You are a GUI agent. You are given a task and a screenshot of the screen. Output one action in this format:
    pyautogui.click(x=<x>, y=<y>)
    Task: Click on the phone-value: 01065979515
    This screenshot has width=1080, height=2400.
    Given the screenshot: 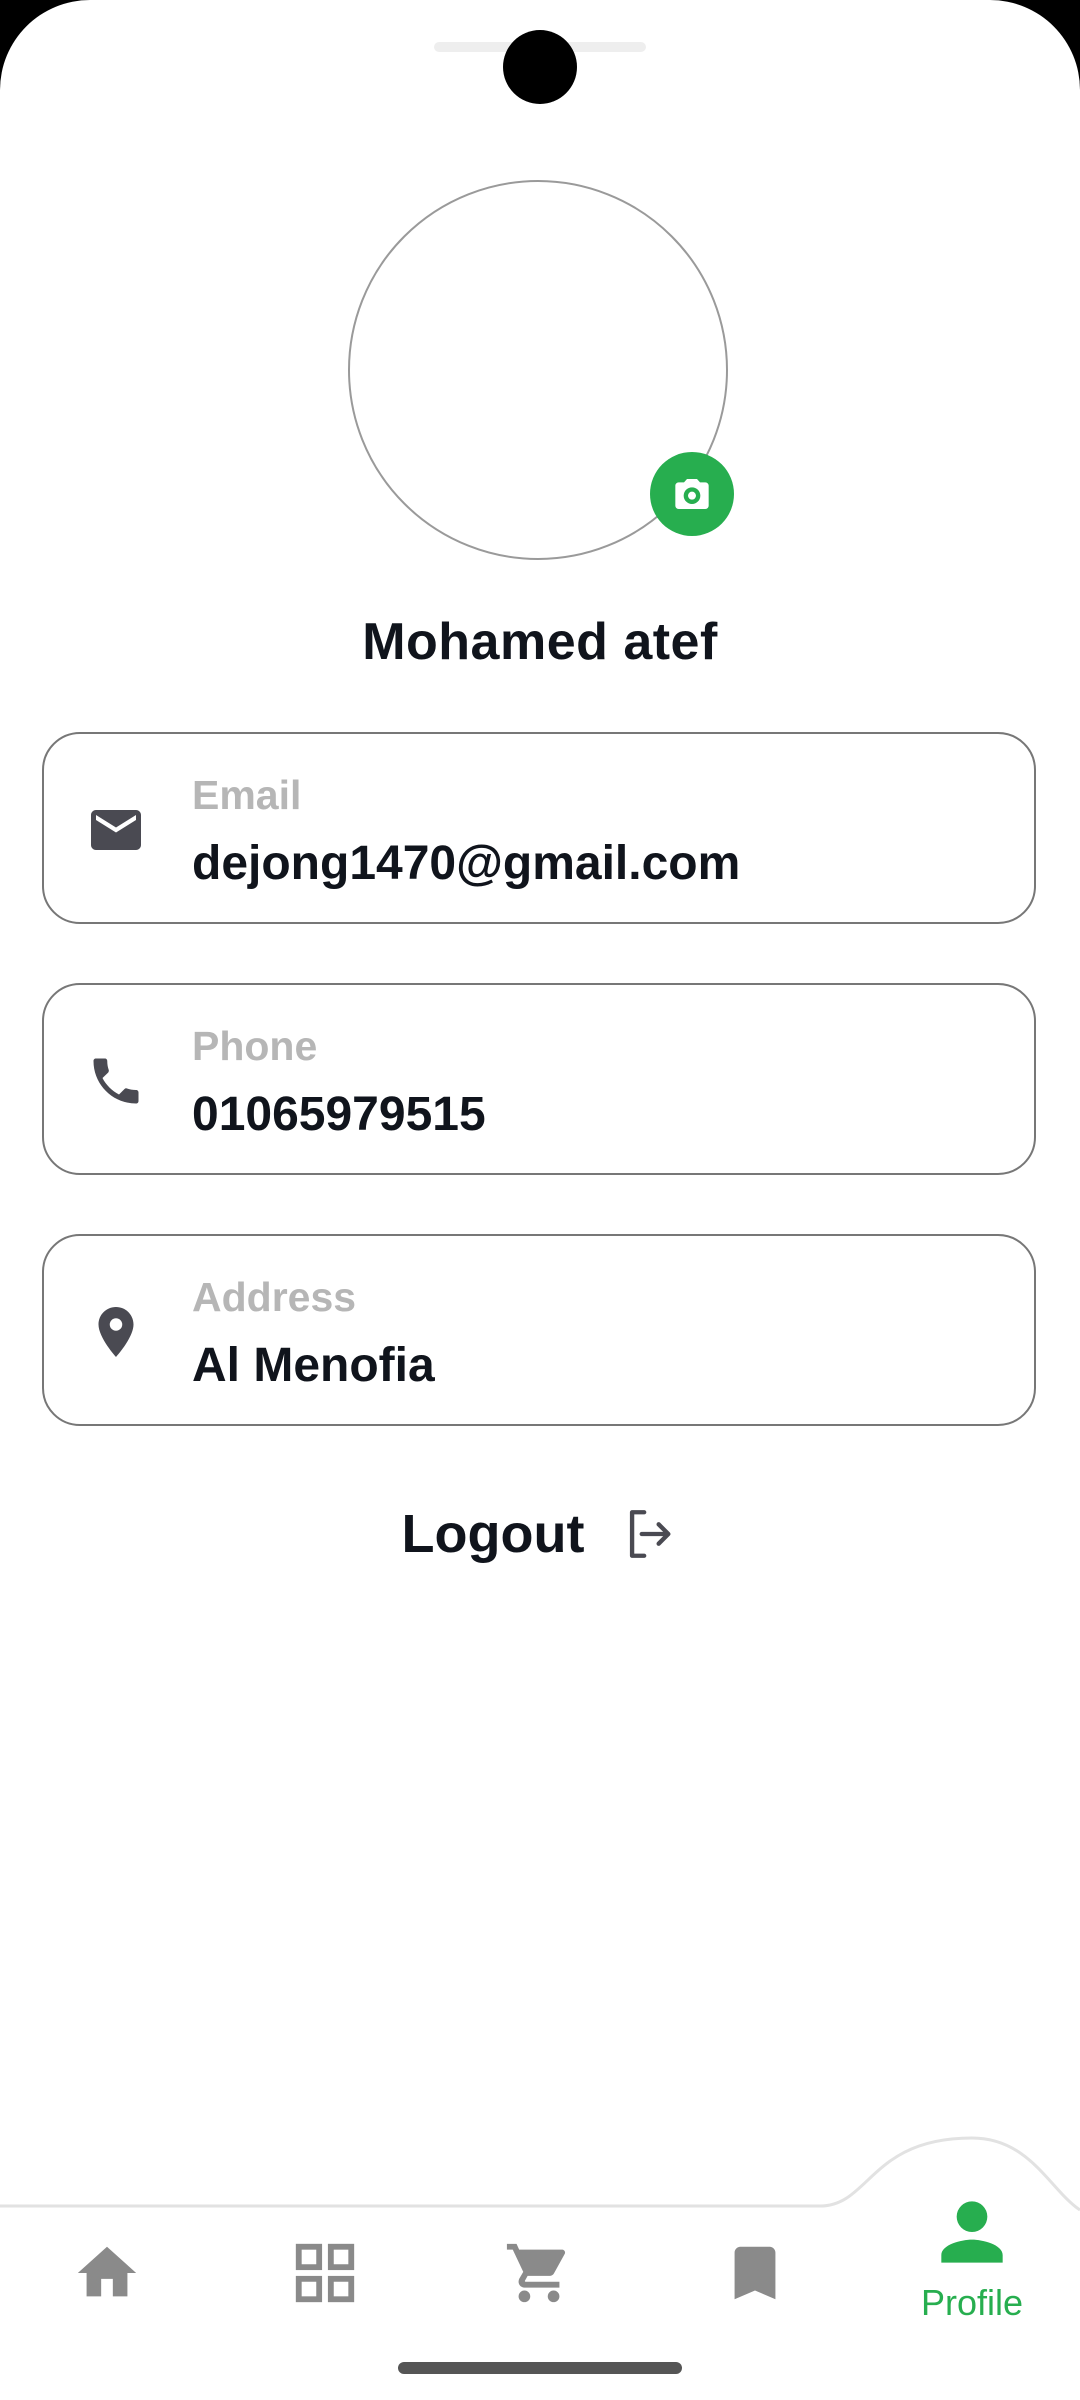 What is the action you would take?
    pyautogui.click(x=339, y=1114)
    